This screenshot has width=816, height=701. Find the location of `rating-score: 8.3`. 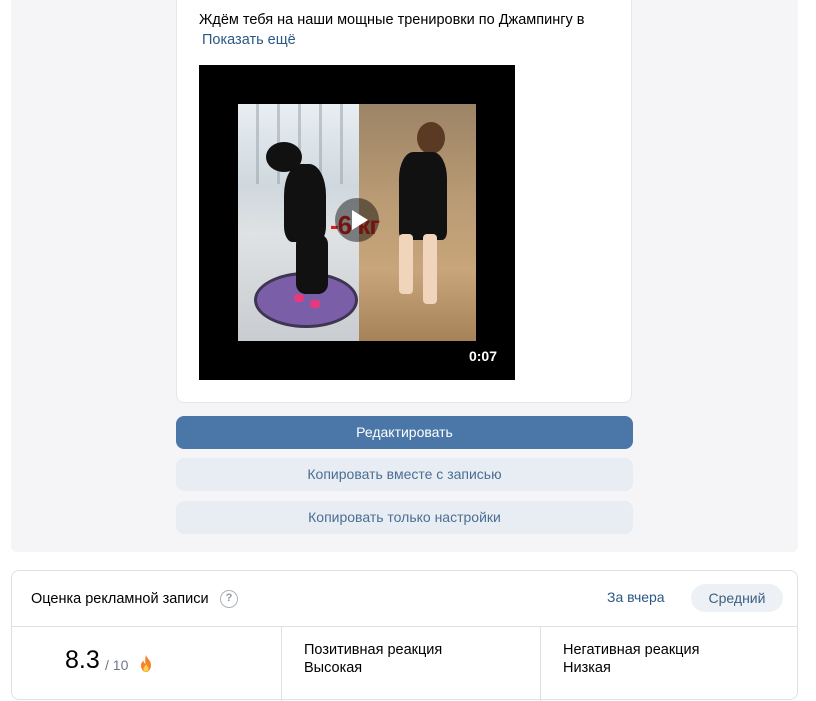

rating-score: 8.3 is located at coordinates (82, 660).